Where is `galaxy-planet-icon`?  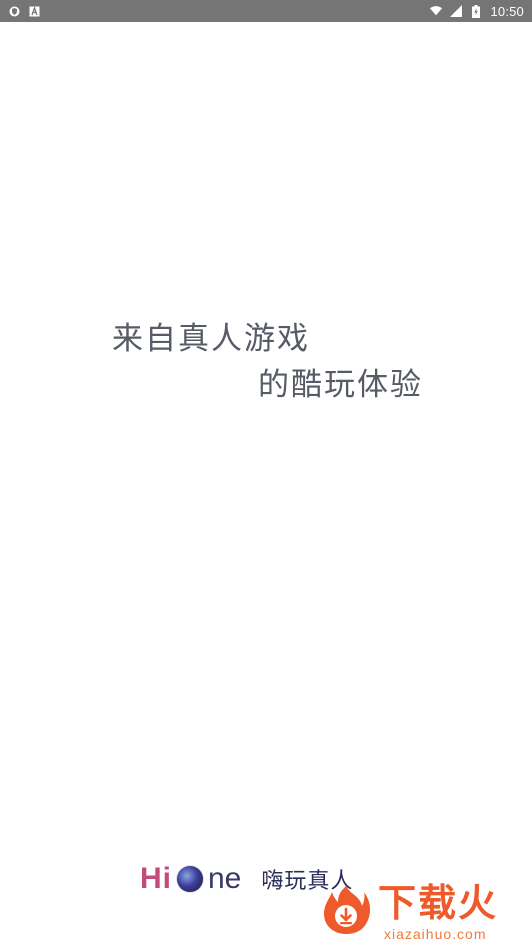 galaxy-planet-icon is located at coordinates (190, 879).